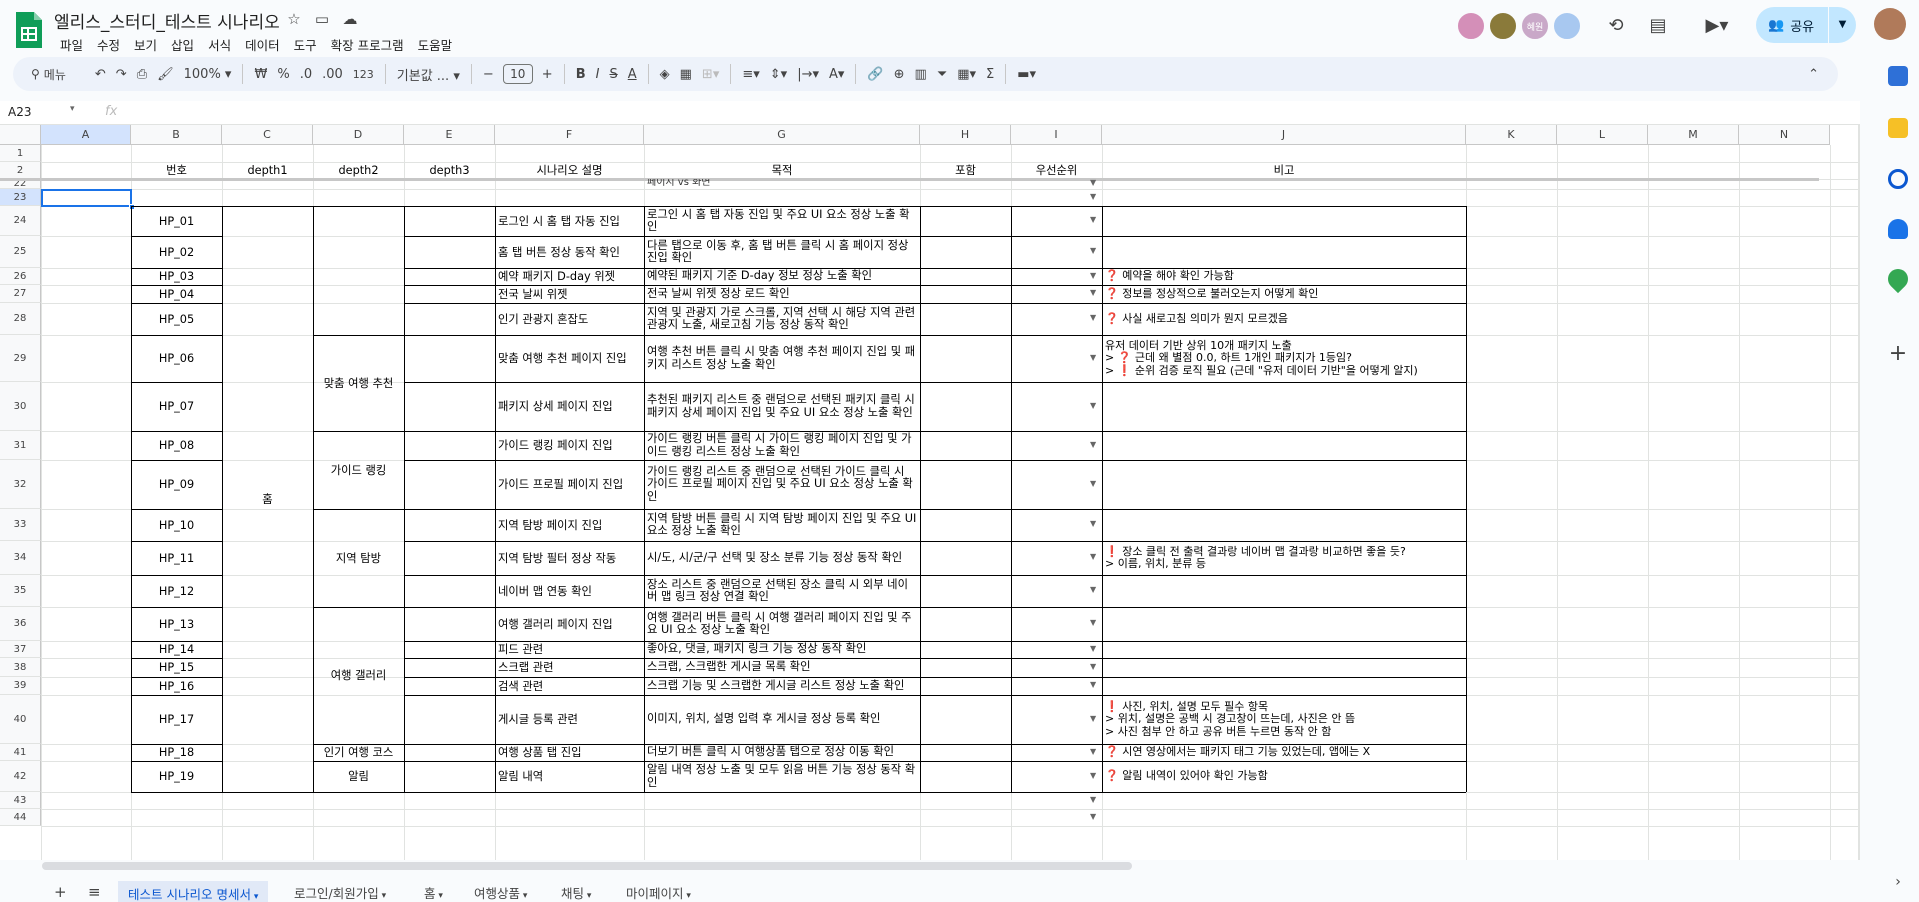 This screenshot has height=902, width=1919. I want to click on scenario-note: ❓ 사실 새로고침 의미가 뭔지 모르겠음, so click(1284, 319).